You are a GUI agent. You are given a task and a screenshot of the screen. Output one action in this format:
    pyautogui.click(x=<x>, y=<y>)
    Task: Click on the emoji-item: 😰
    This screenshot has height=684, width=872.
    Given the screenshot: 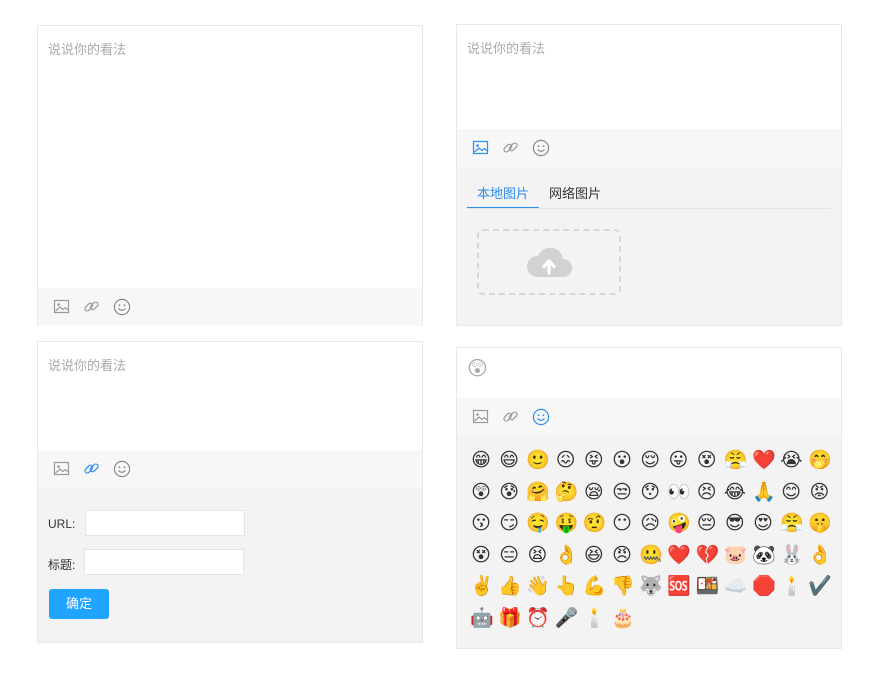 What is the action you would take?
    pyautogui.click(x=509, y=493)
    